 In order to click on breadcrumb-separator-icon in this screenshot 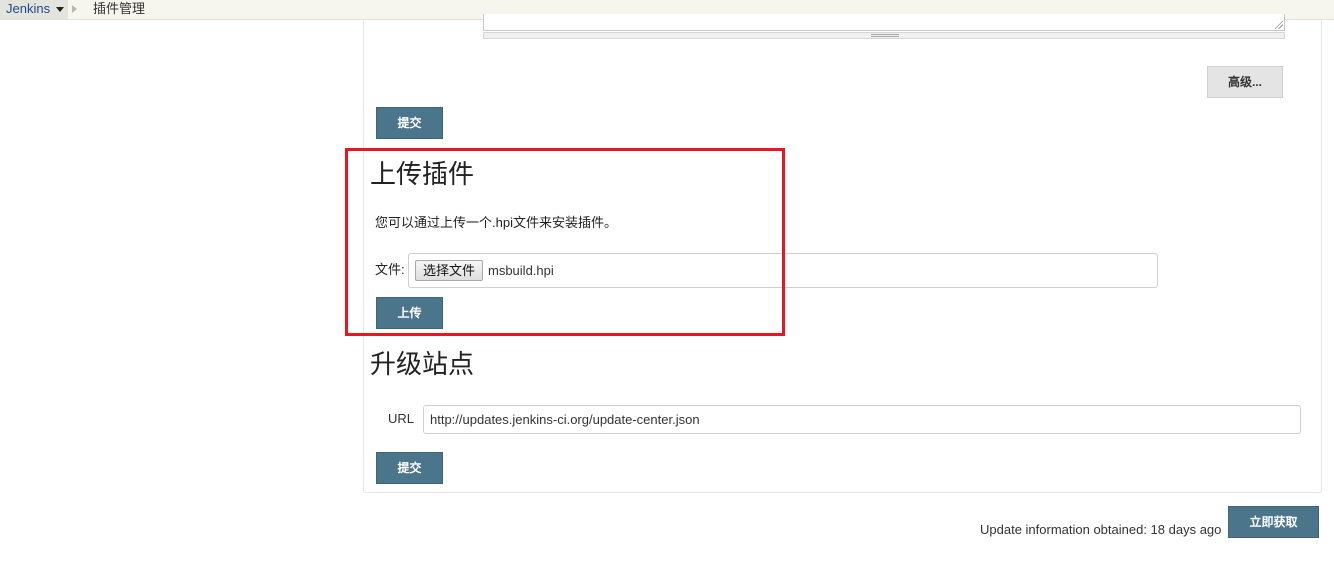, I will do `click(74, 9)`.